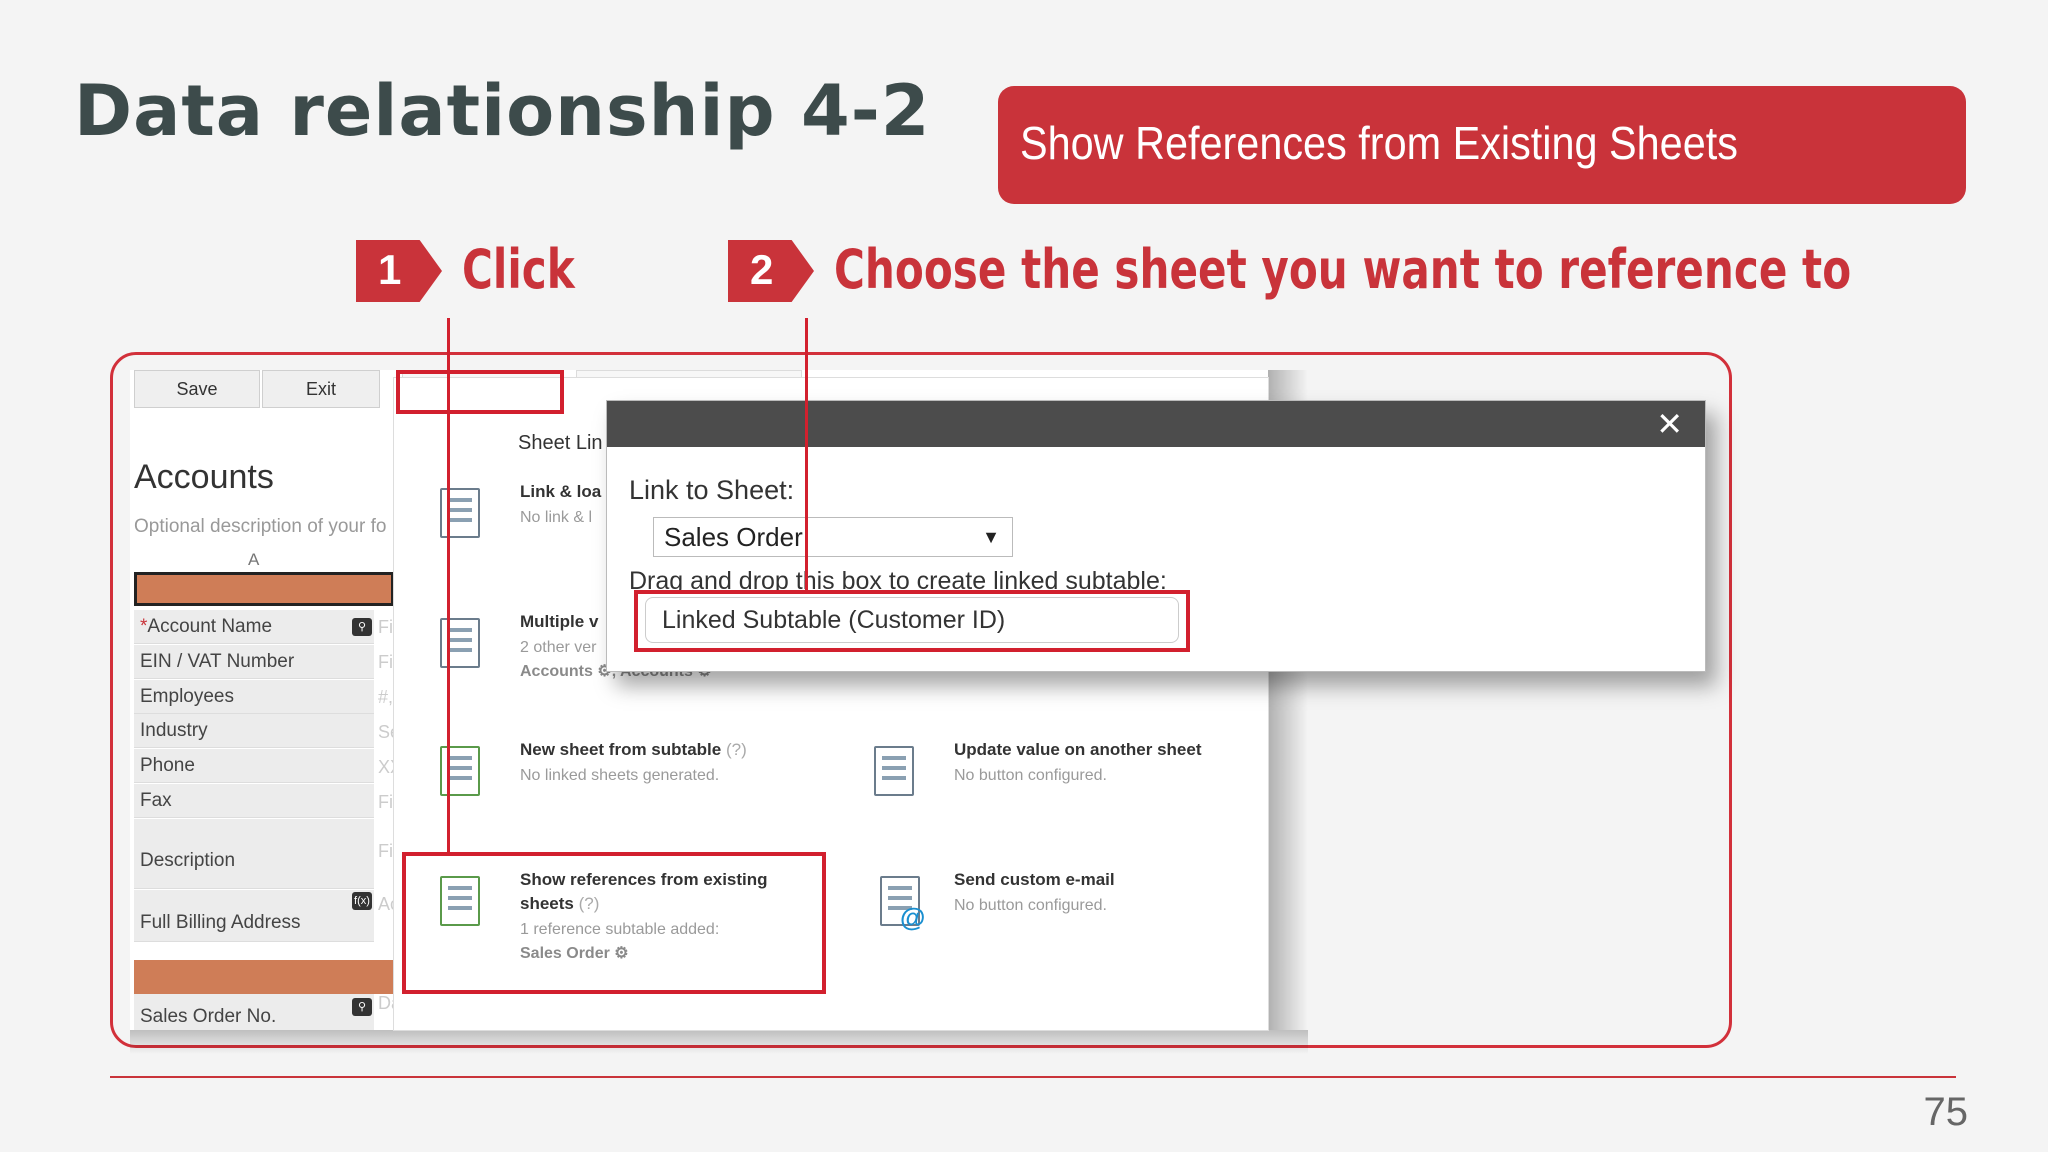 The image size is (2048, 1152). I want to click on slide-title: Data relationship 4-2, so click(502, 111).